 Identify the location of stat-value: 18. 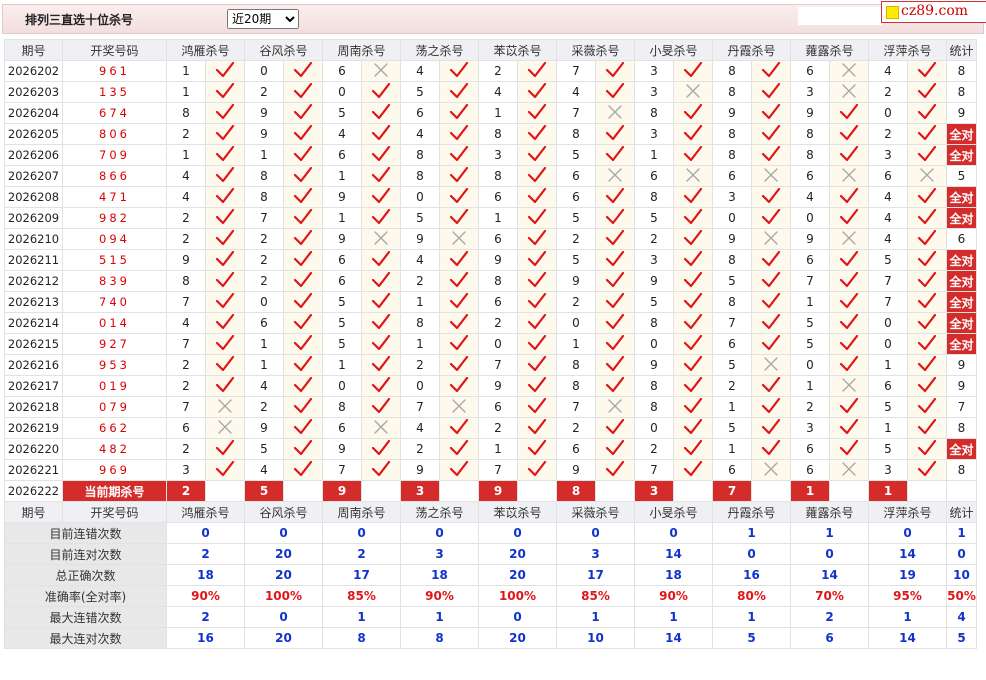
(439, 575).